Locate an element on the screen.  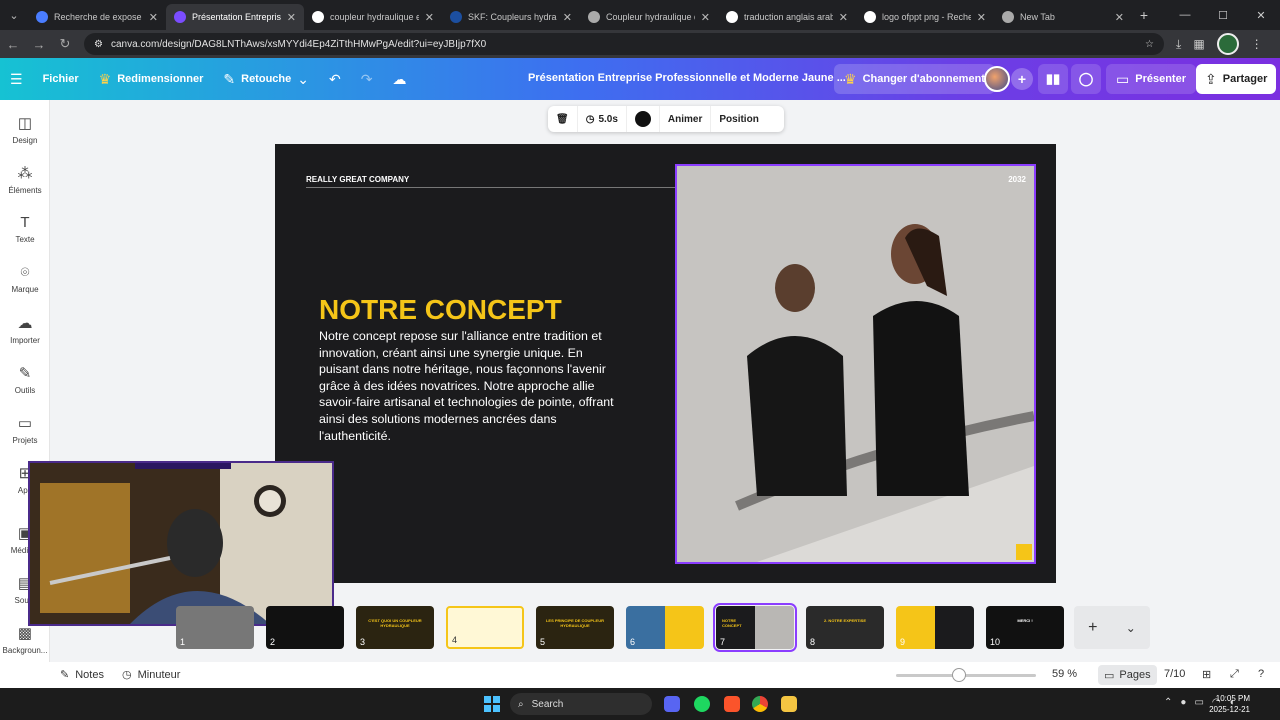
help-icon: ? is located at coordinates (1261, 674).